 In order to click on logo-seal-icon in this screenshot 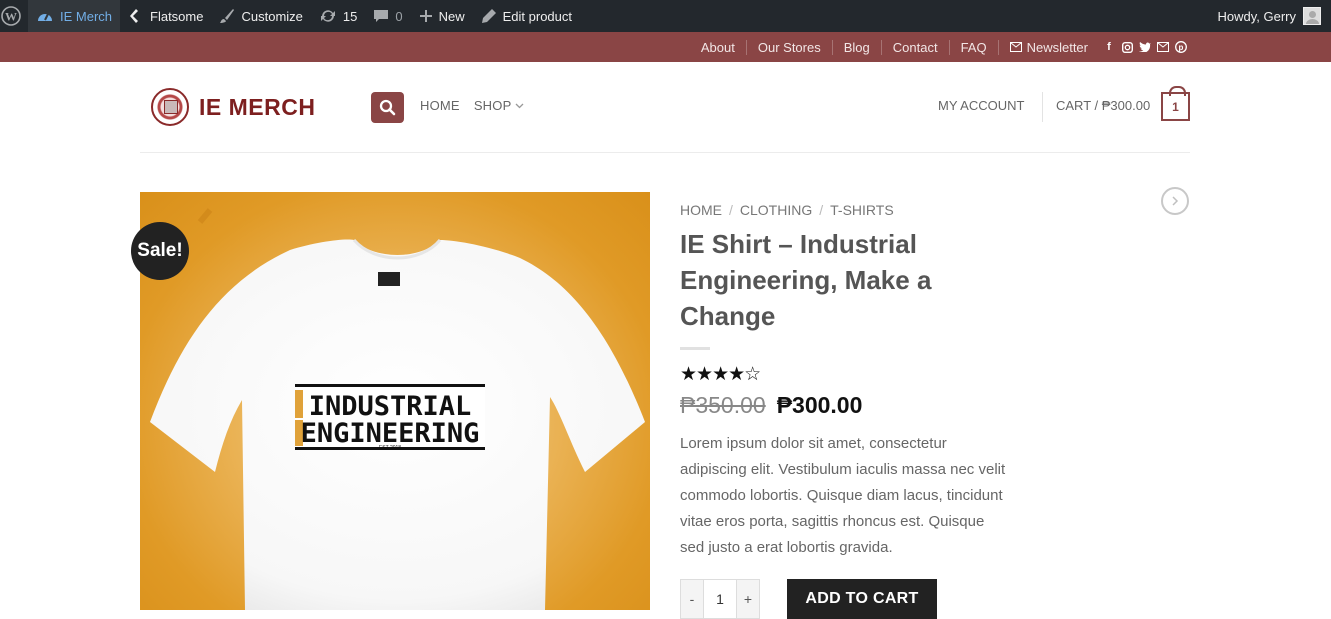, I will do `click(170, 107)`.